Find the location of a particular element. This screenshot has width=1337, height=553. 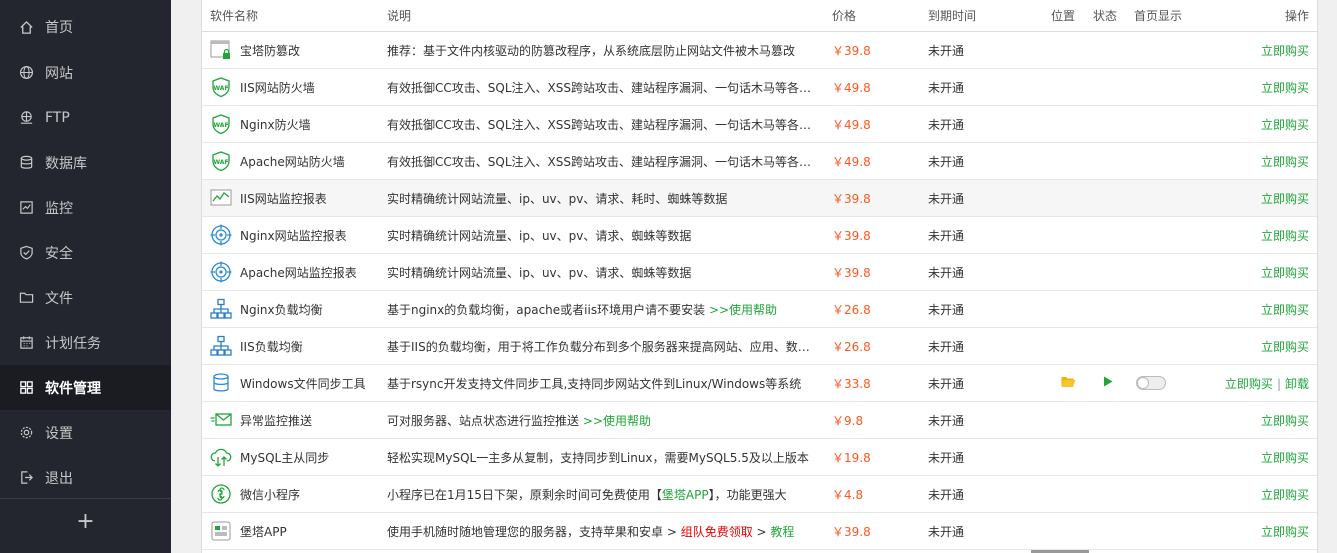

cell-price: ￥39.8 is located at coordinates (872, 272).